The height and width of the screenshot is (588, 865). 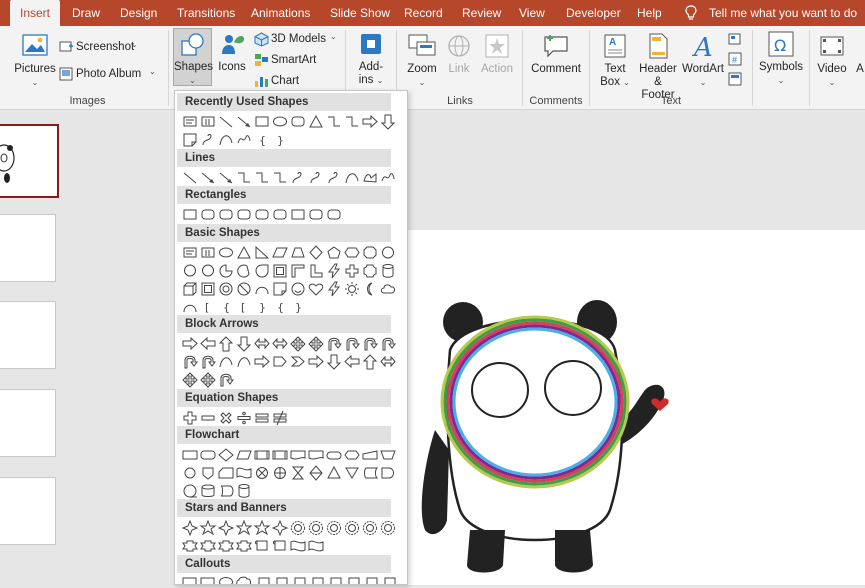 I want to click on audio-button: A, so click(x=859, y=69).